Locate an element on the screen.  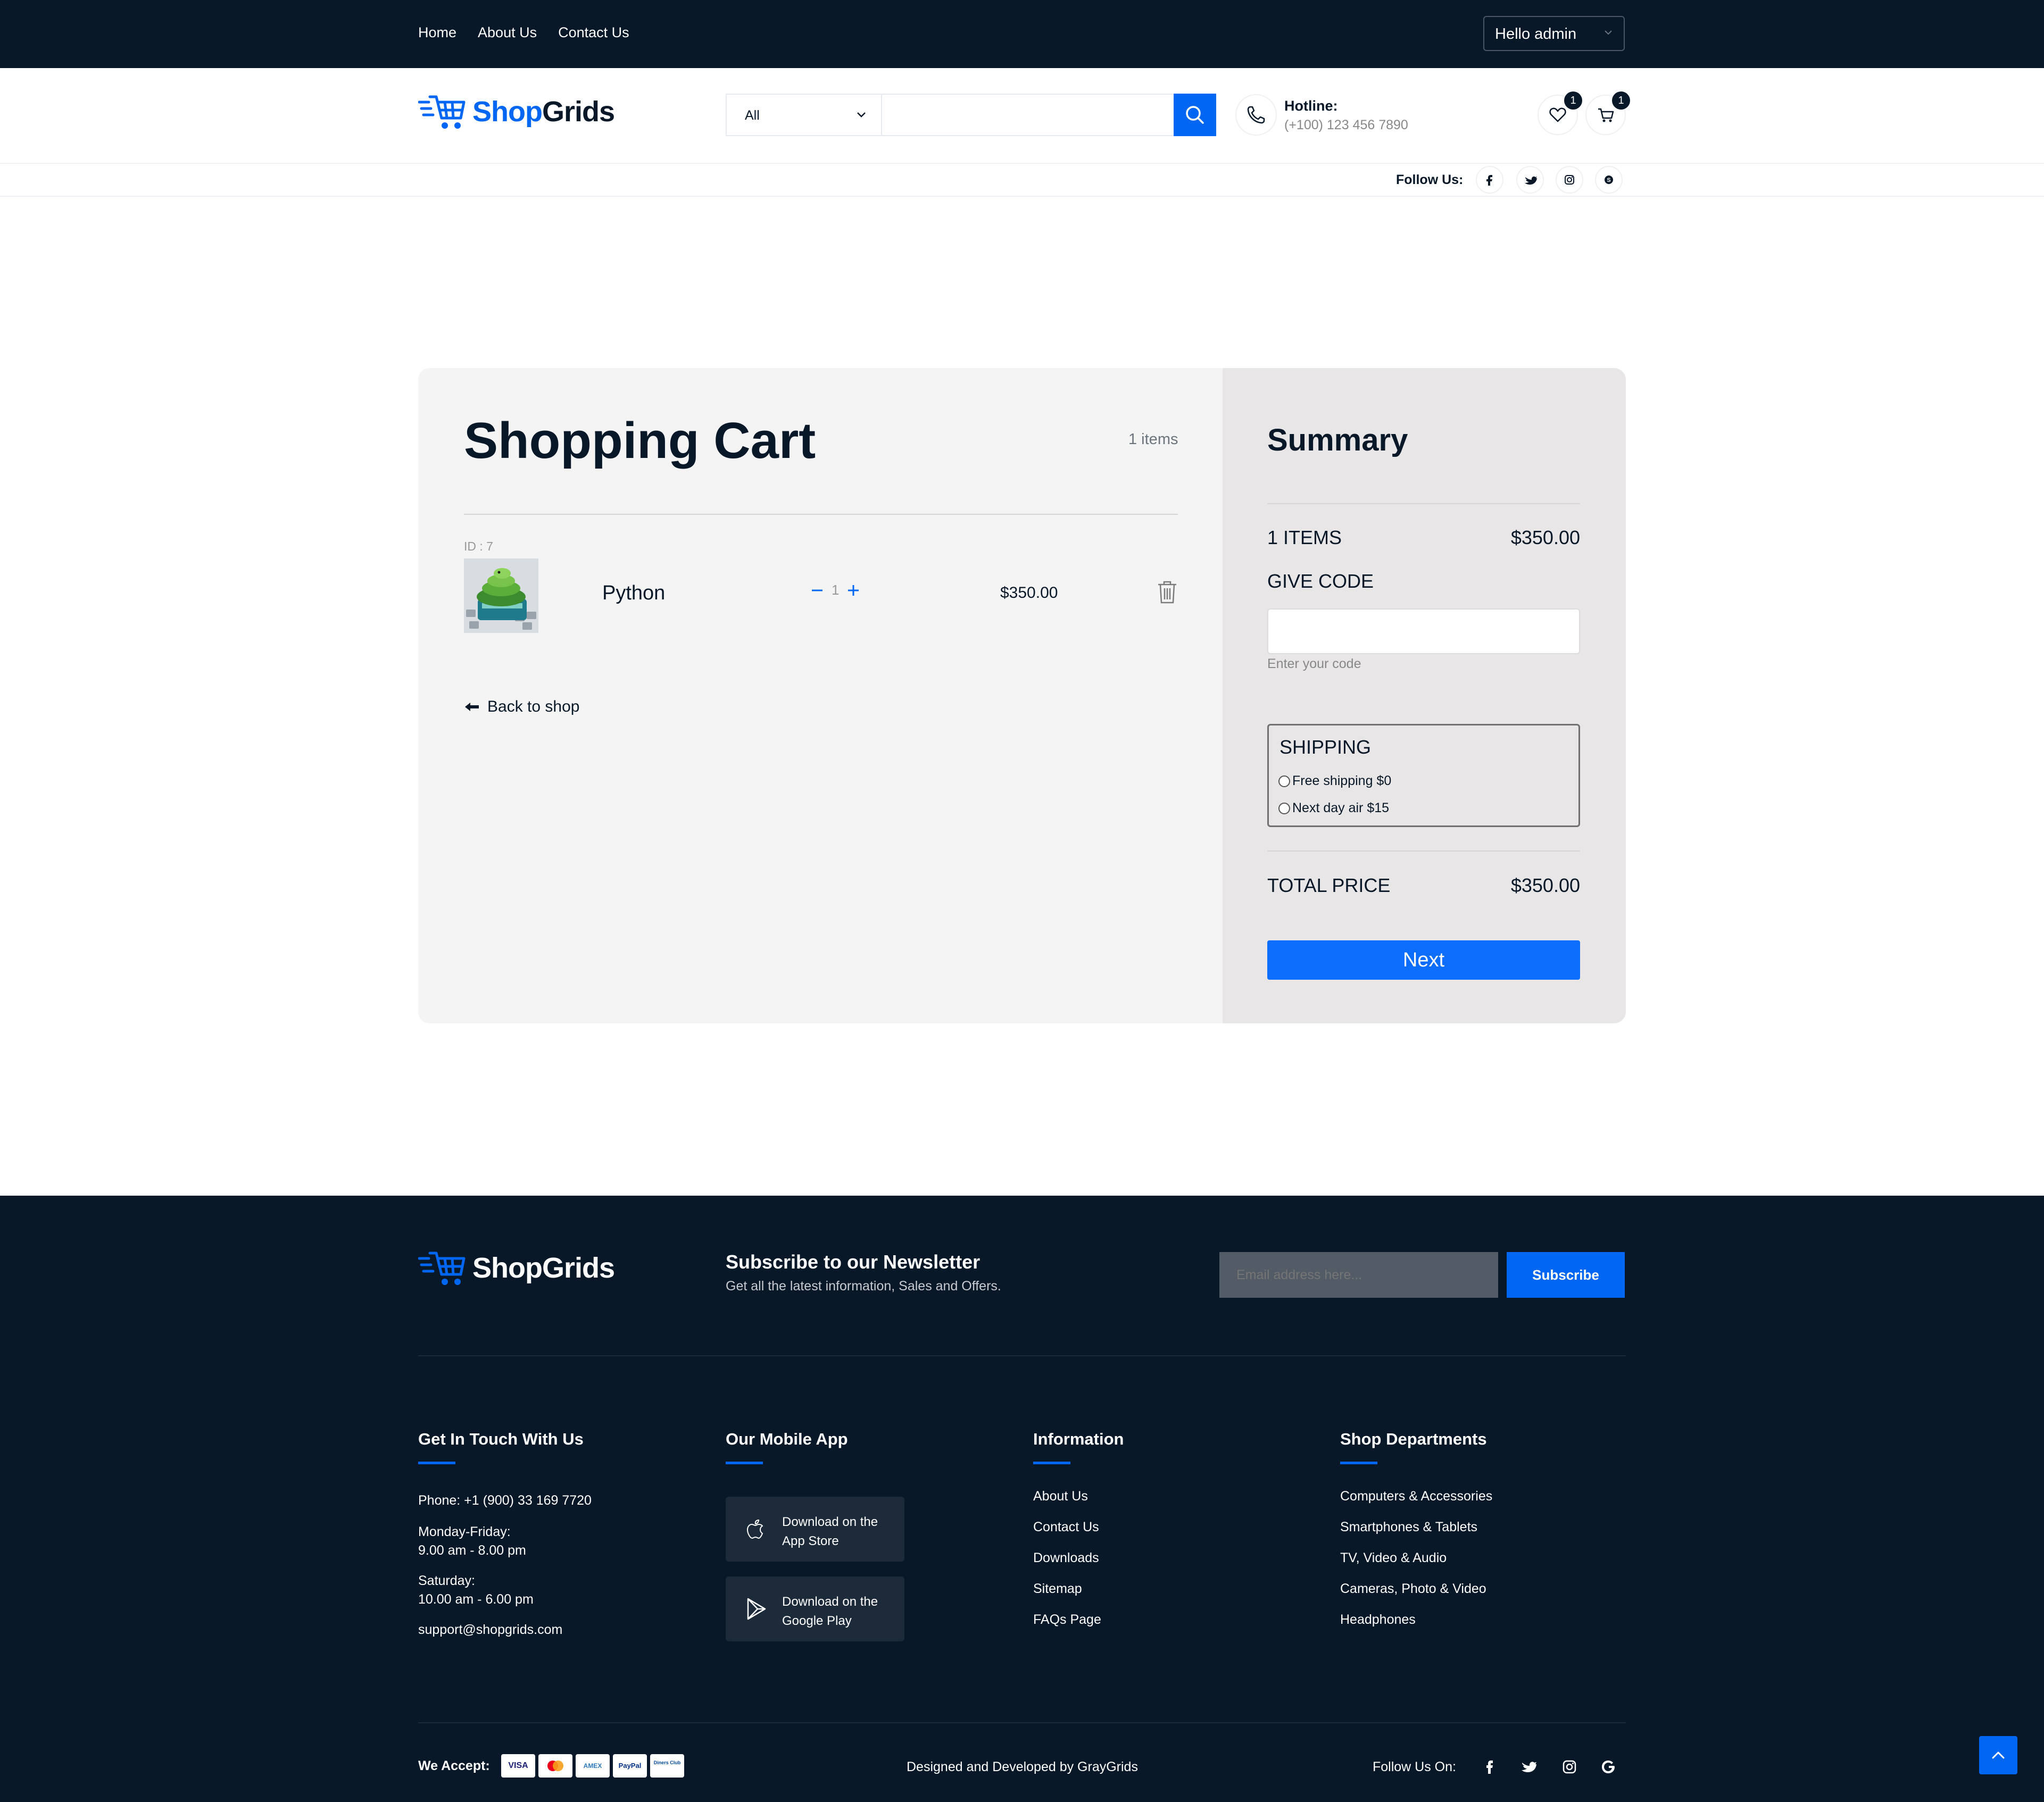
code-label: GIVE CODE is located at coordinates (1320, 581).